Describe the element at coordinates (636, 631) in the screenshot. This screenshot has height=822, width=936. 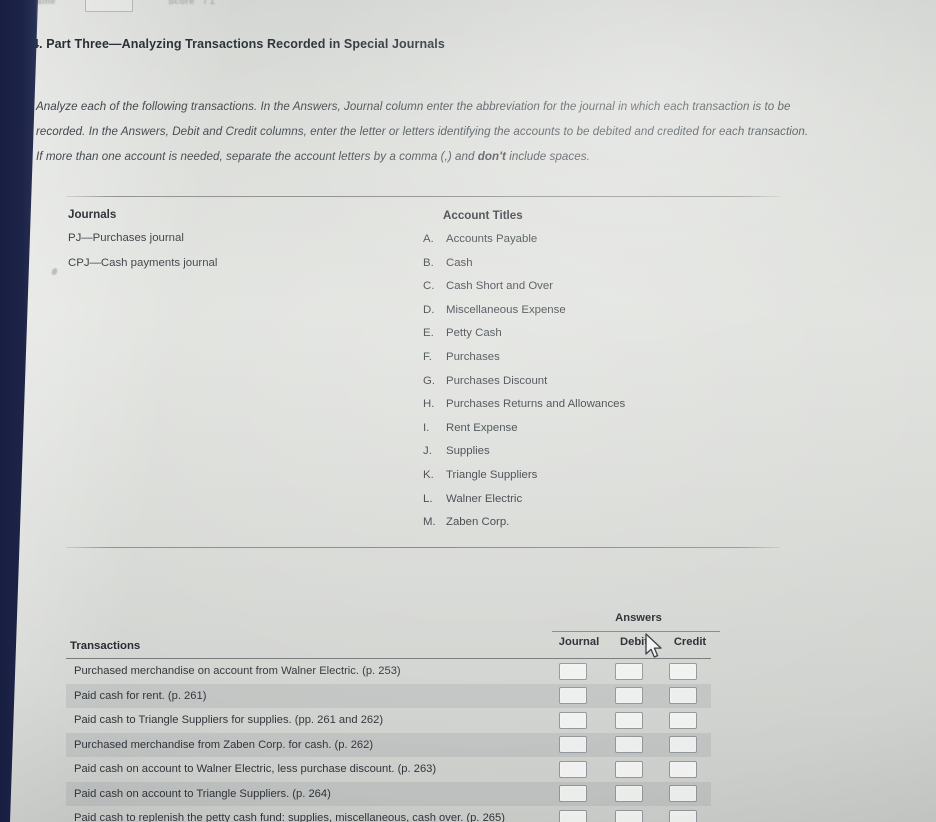
I see `answers-group-underline` at that location.